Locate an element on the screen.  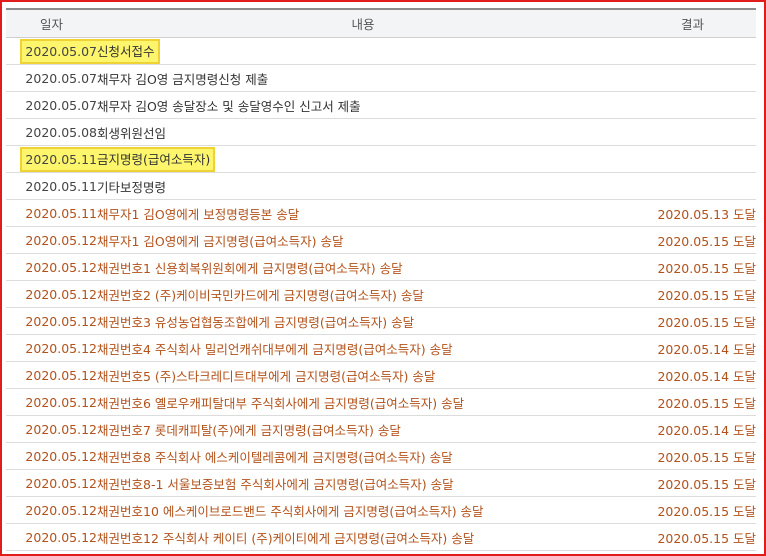
row-content-cell: 채권번호3 유성농업협동조합에게 금지명령(급여소득자) 송달 is located at coordinates (363, 321).